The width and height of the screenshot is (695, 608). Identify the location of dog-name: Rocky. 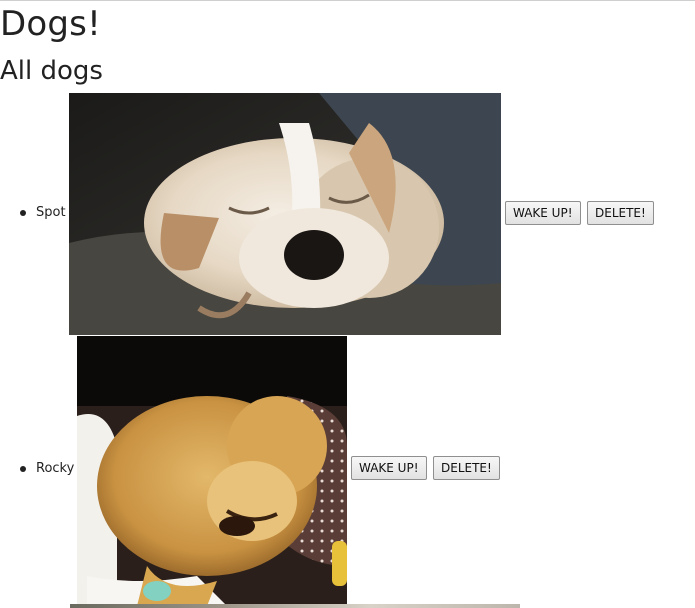
(55, 468).